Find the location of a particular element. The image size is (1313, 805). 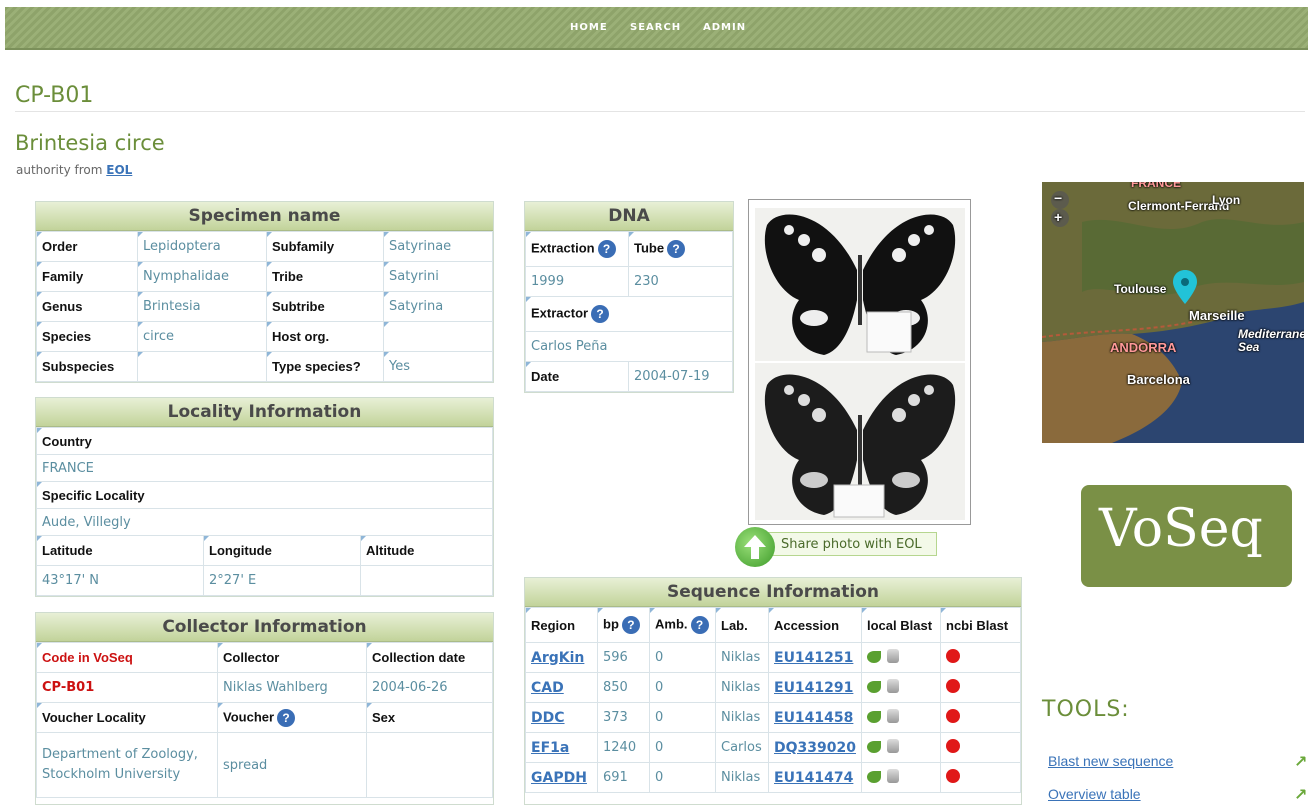

region-cell: ArgKin is located at coordinates (561, 657).